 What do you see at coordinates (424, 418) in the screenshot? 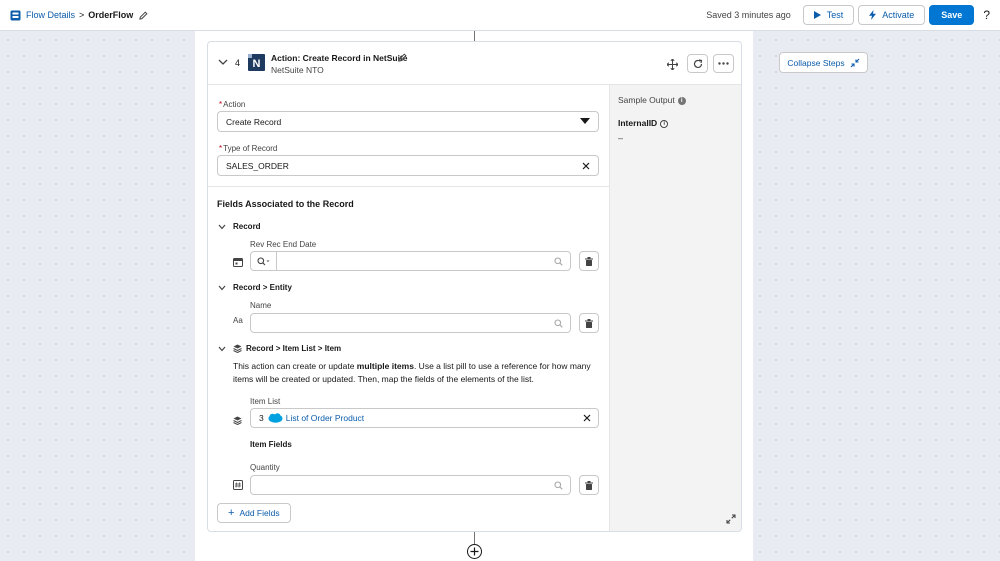
I see `item-list-pill-field: 3 List of Order Product` at bounding box center [424, 418].